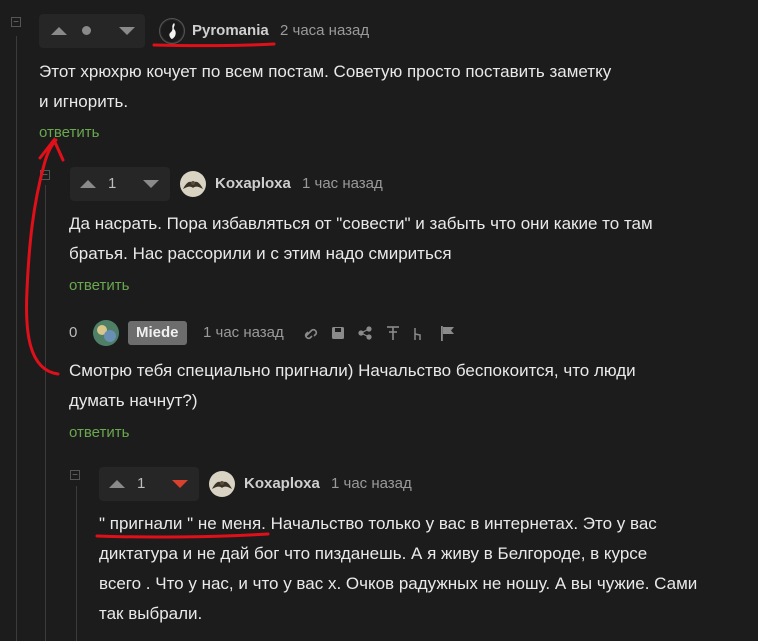  I want to click on flag-icon, so click(447, 333).